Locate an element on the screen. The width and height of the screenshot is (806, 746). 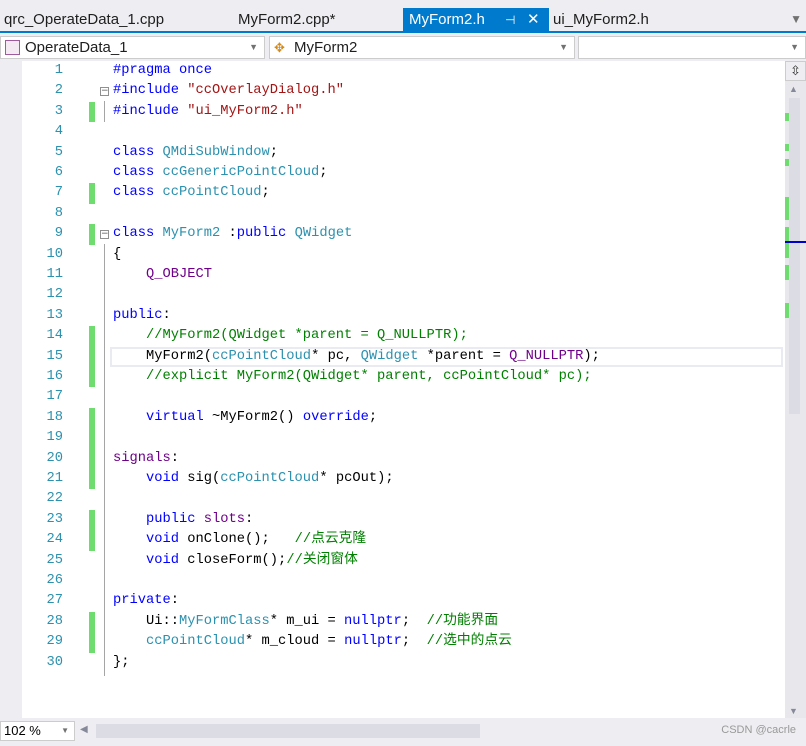
code-content: #include "ui_MyForm2.h" is located at coordinates (208, 112).